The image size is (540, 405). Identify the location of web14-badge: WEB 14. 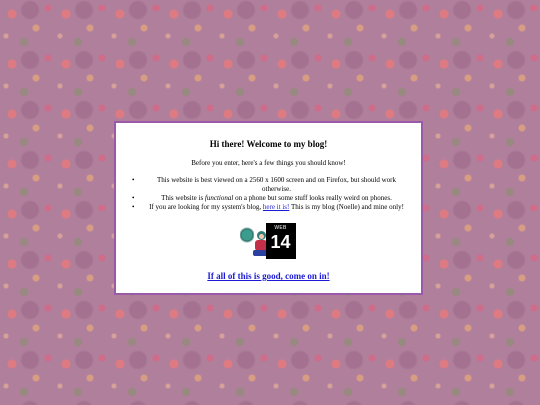
(268, 242).